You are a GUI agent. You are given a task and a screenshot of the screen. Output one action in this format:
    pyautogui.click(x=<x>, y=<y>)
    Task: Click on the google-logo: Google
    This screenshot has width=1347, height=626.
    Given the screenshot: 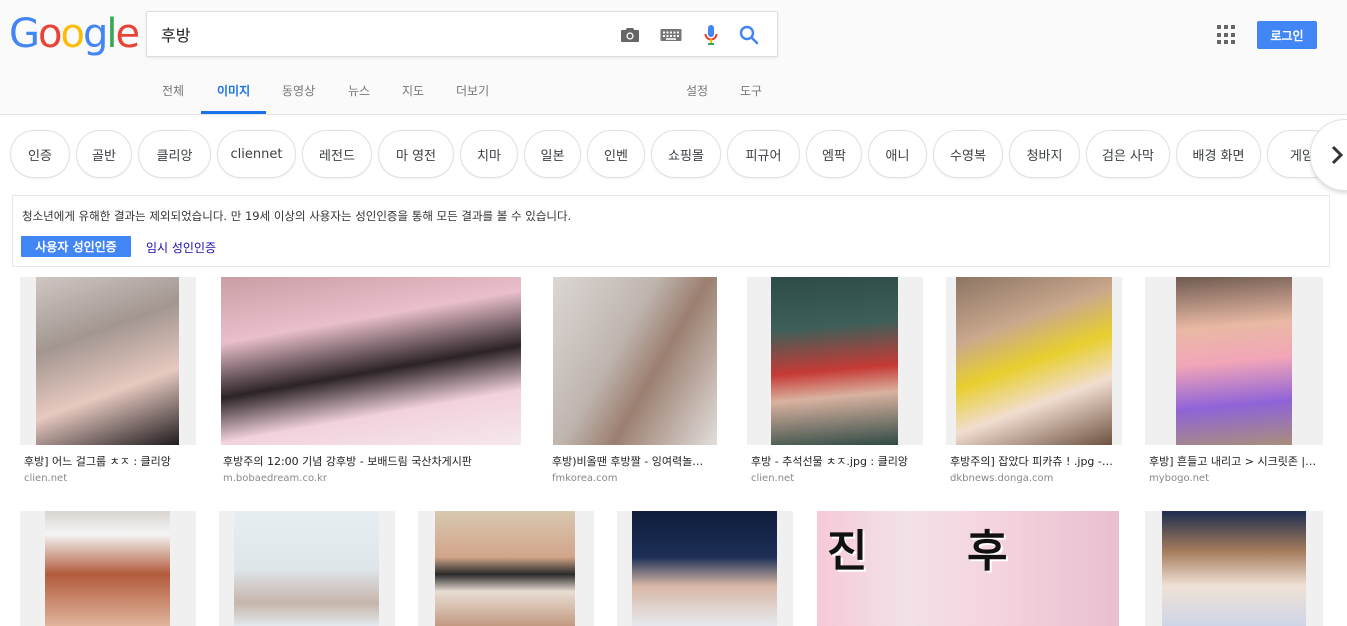 What is the action you would take?
    pyautogui.click(x=74, y=34)
    